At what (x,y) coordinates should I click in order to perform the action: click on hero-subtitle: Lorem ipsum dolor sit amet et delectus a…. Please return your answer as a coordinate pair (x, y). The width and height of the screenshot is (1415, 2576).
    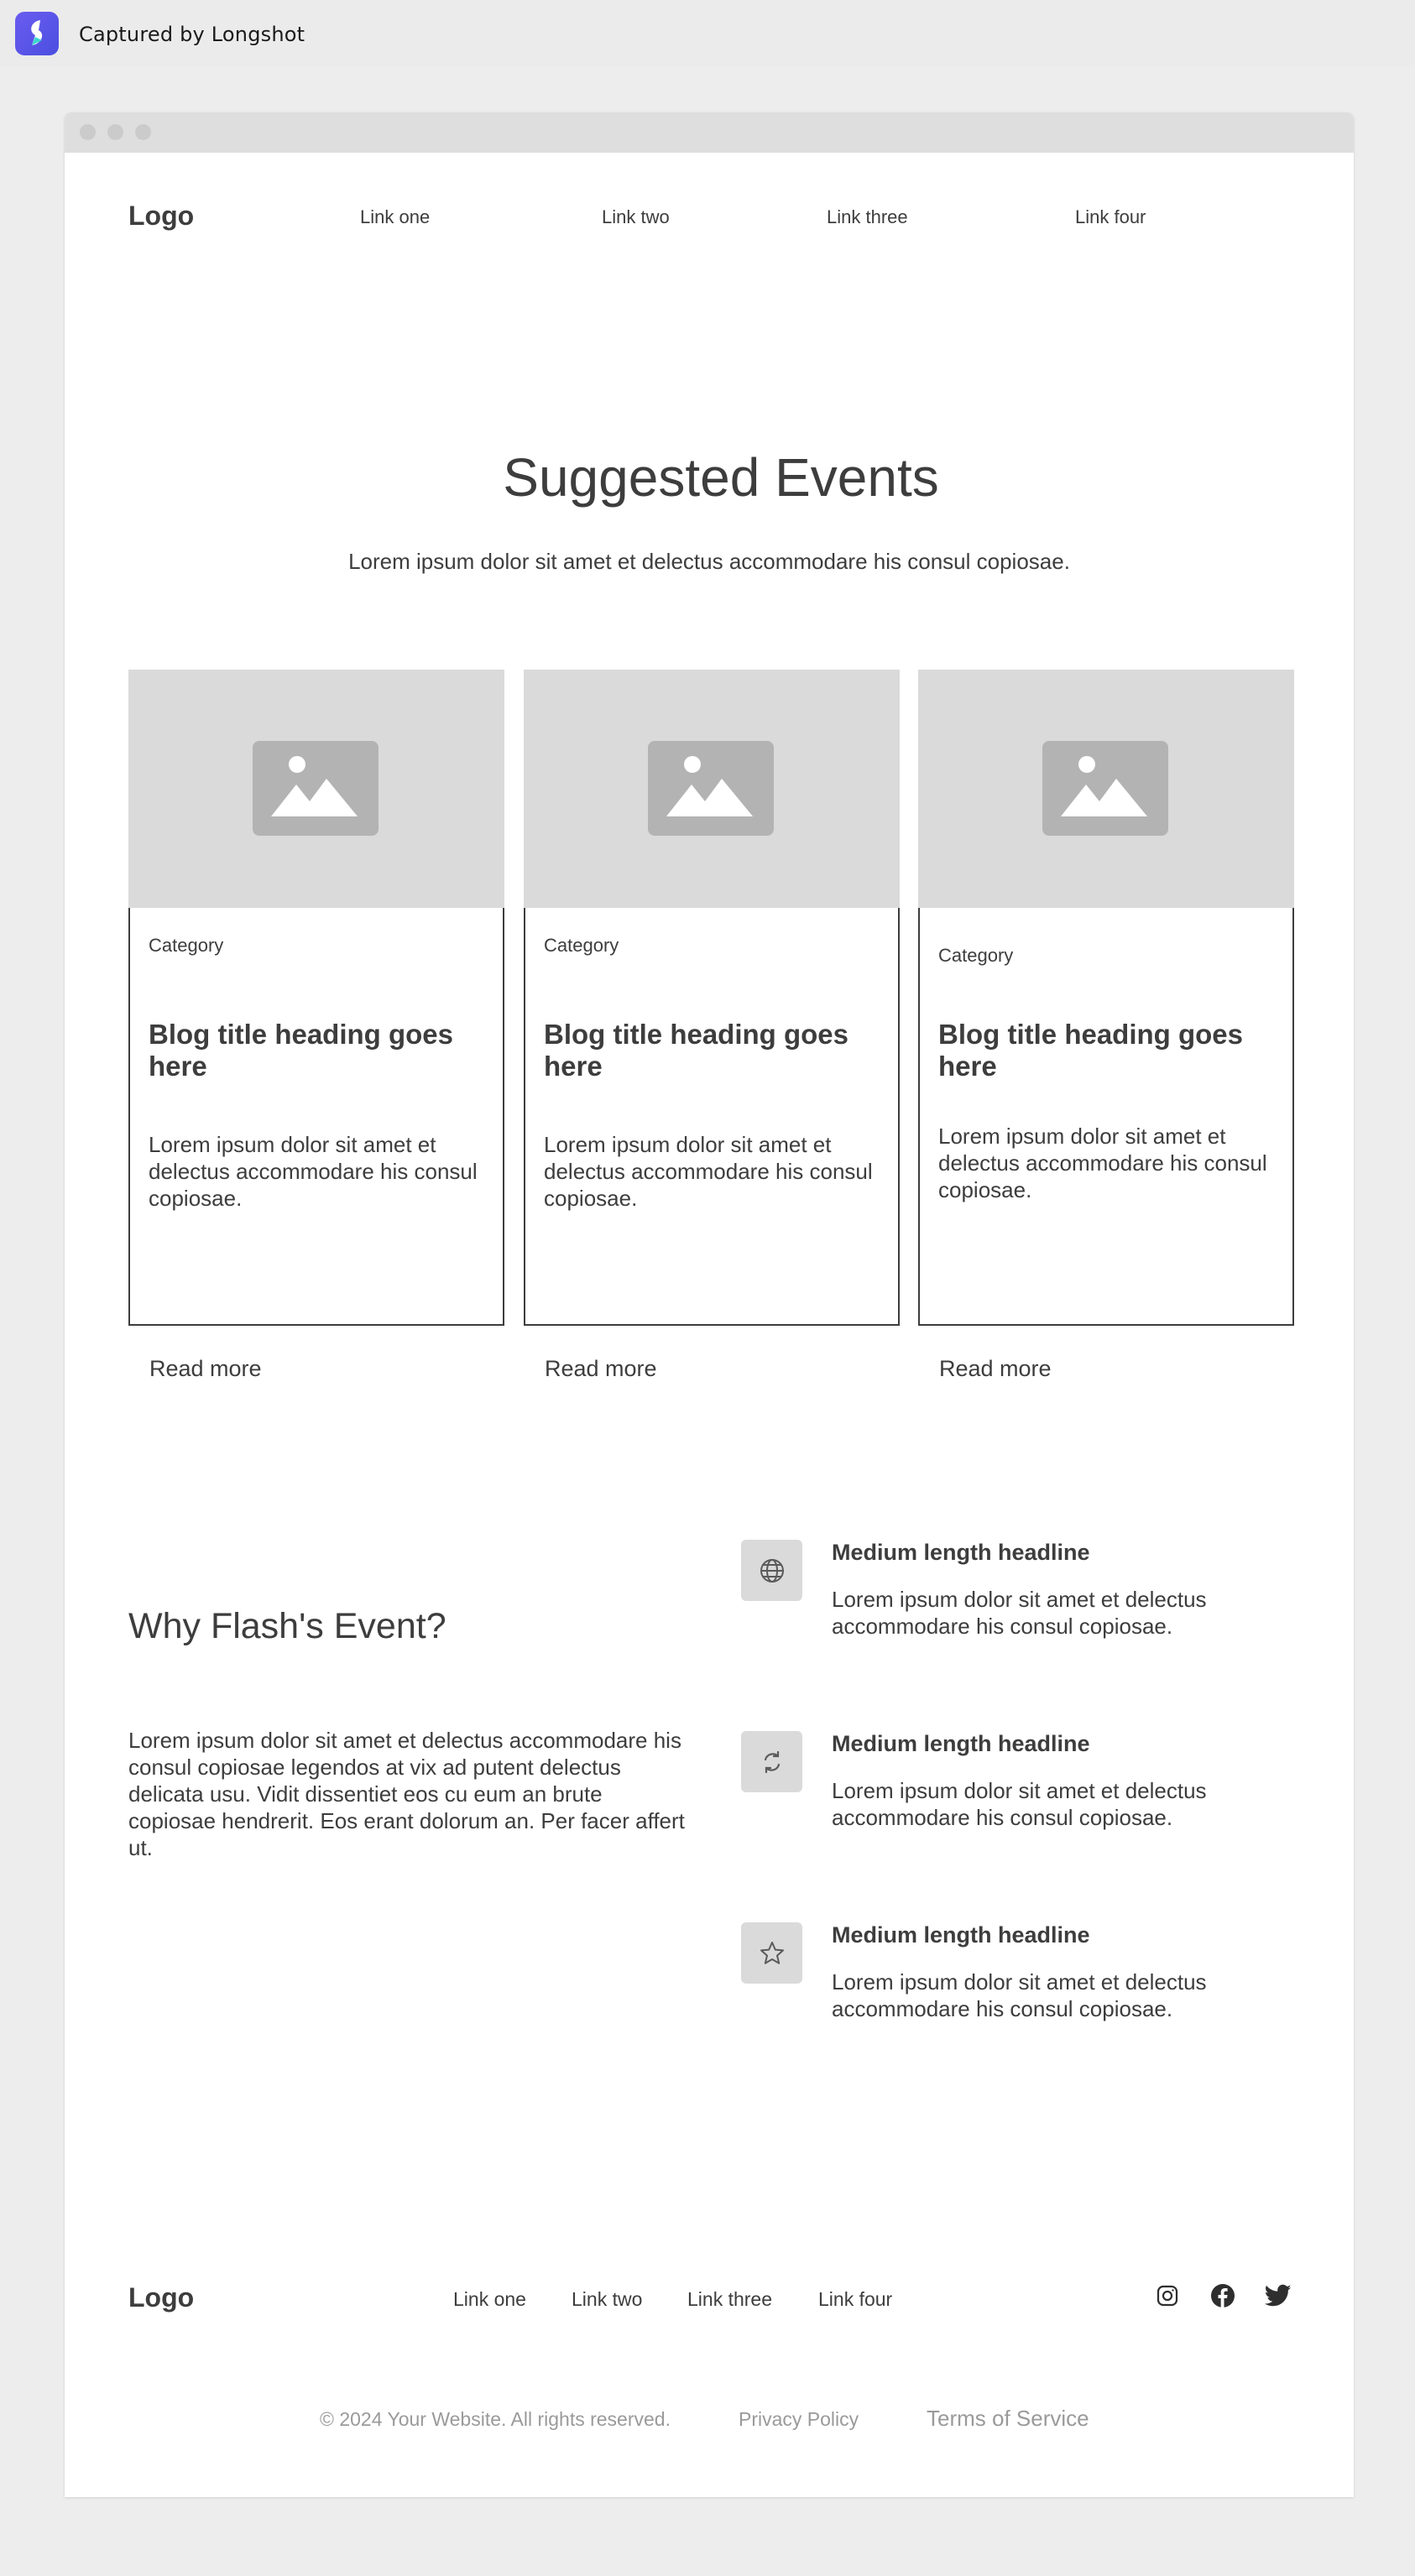
    Looking at the image, I should click on (709, 561).